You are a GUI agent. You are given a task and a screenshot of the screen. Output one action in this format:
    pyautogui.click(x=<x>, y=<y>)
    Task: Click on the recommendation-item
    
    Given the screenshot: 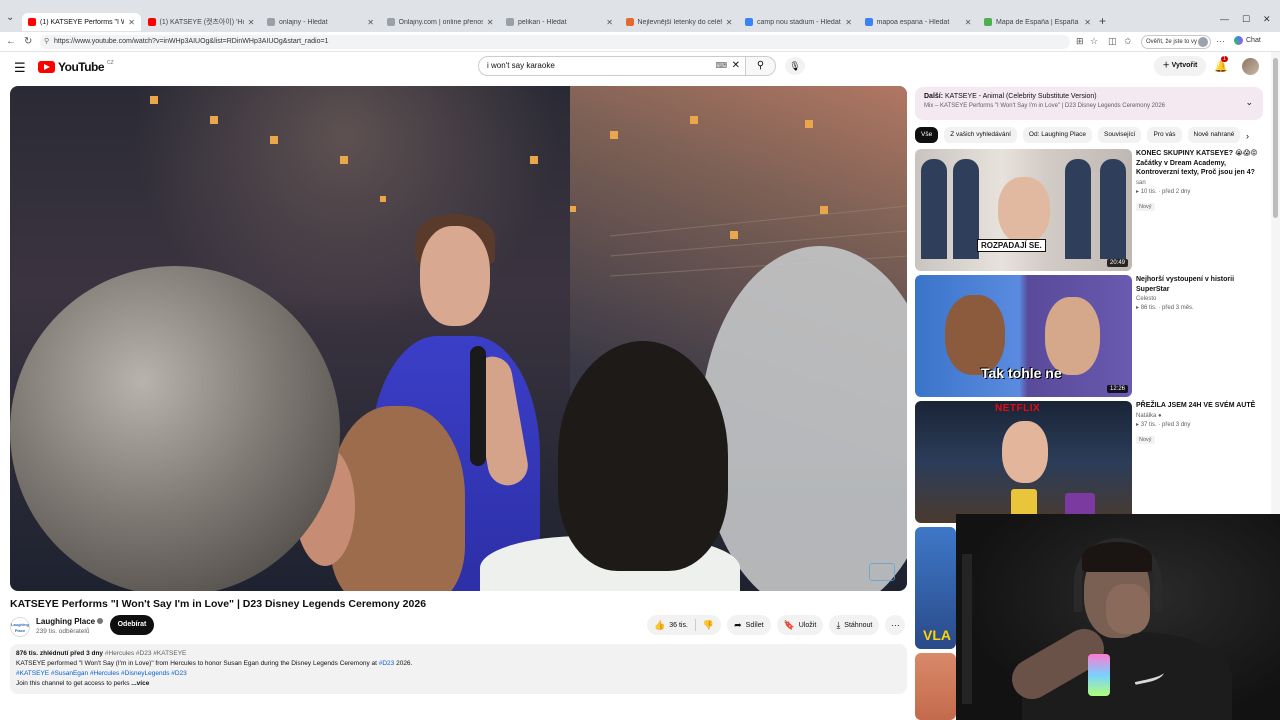 What is the action you would take?
    pyautogui.click(x=935, y=686)
    